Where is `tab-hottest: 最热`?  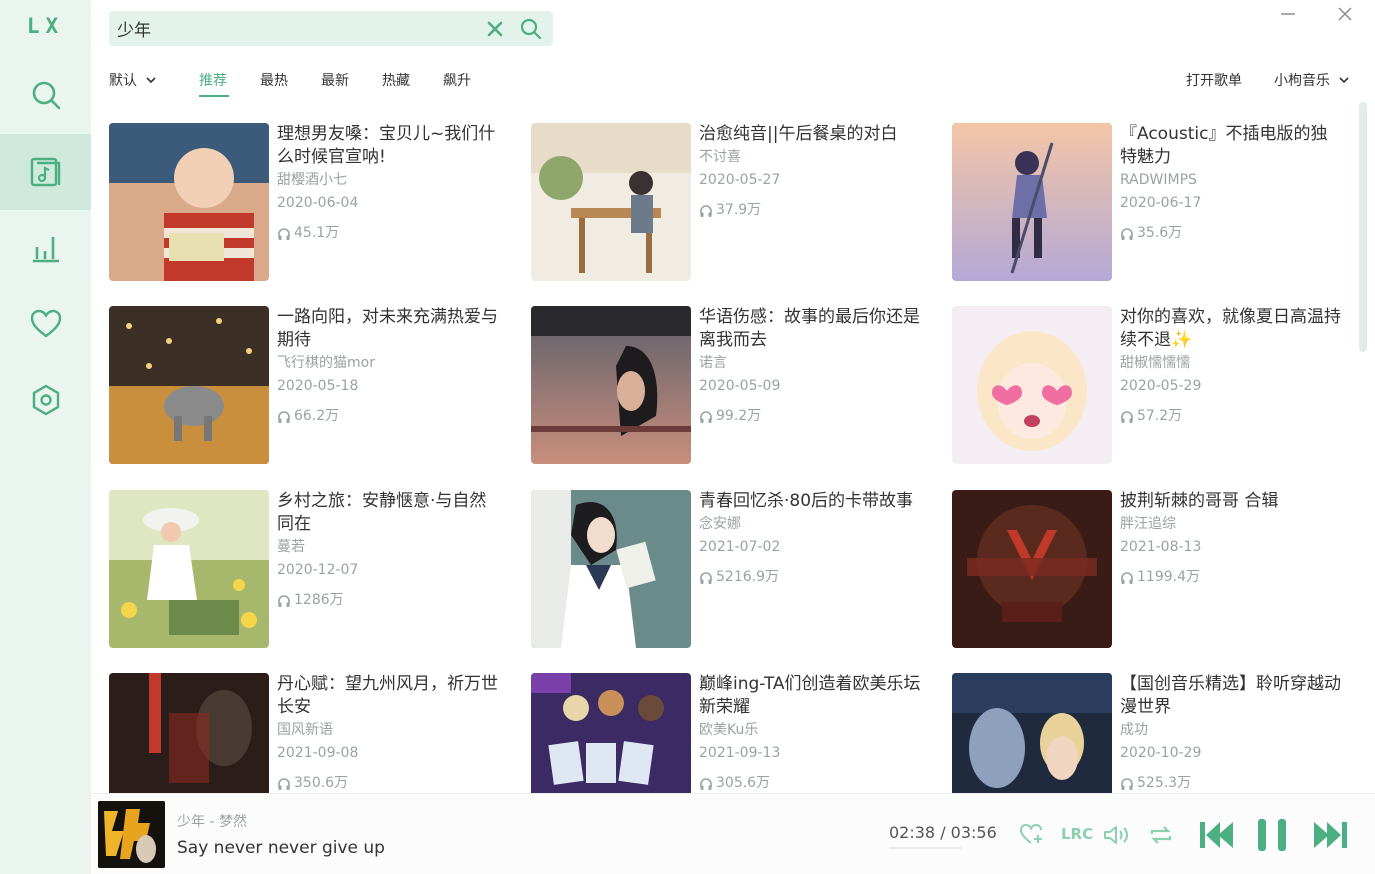 tab-hottest: 最热 is located at coordinates (274, 80).